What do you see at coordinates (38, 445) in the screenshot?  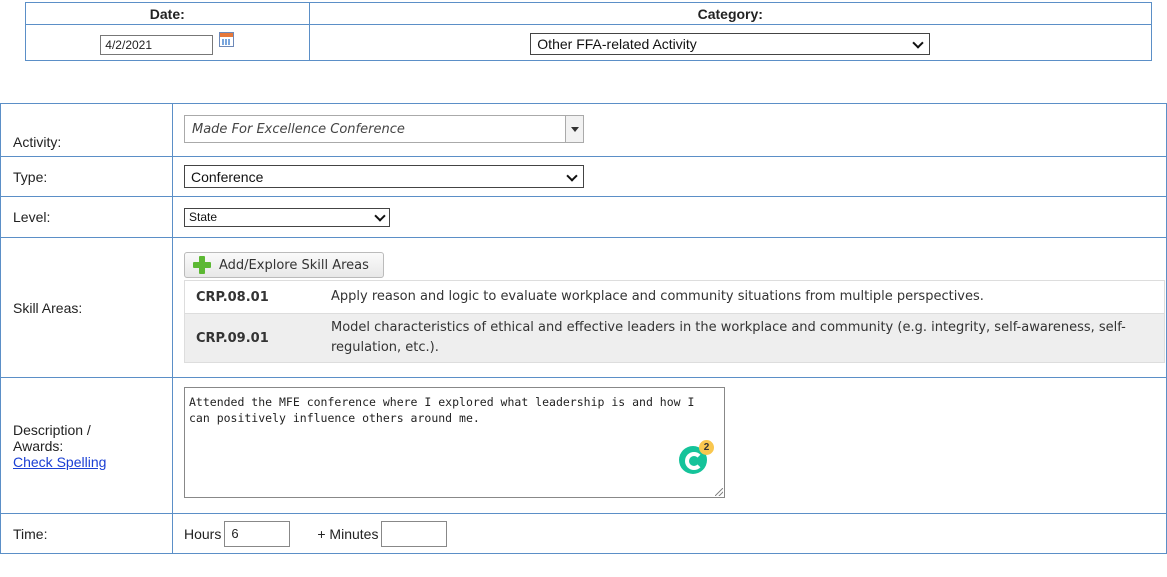 I see `description-label-line2: Awards:` at bounding box center [38, 445].